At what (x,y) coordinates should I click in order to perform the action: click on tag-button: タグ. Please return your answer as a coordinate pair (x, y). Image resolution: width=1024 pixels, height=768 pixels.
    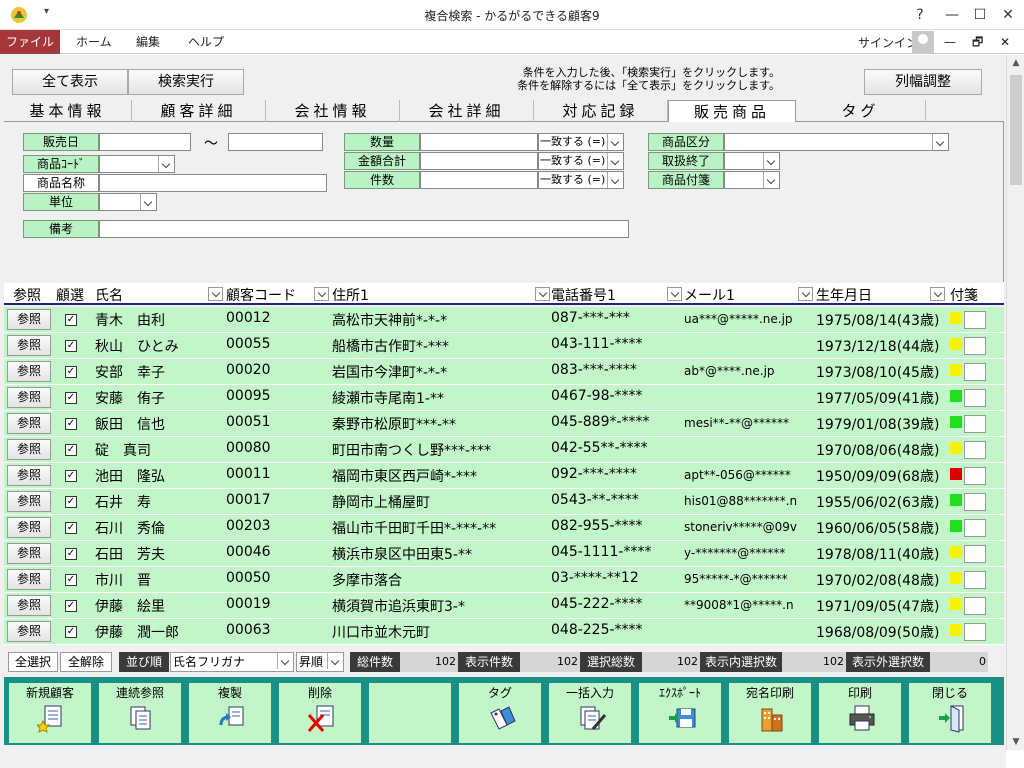
    Looking at the image, I should click on (500, 713).